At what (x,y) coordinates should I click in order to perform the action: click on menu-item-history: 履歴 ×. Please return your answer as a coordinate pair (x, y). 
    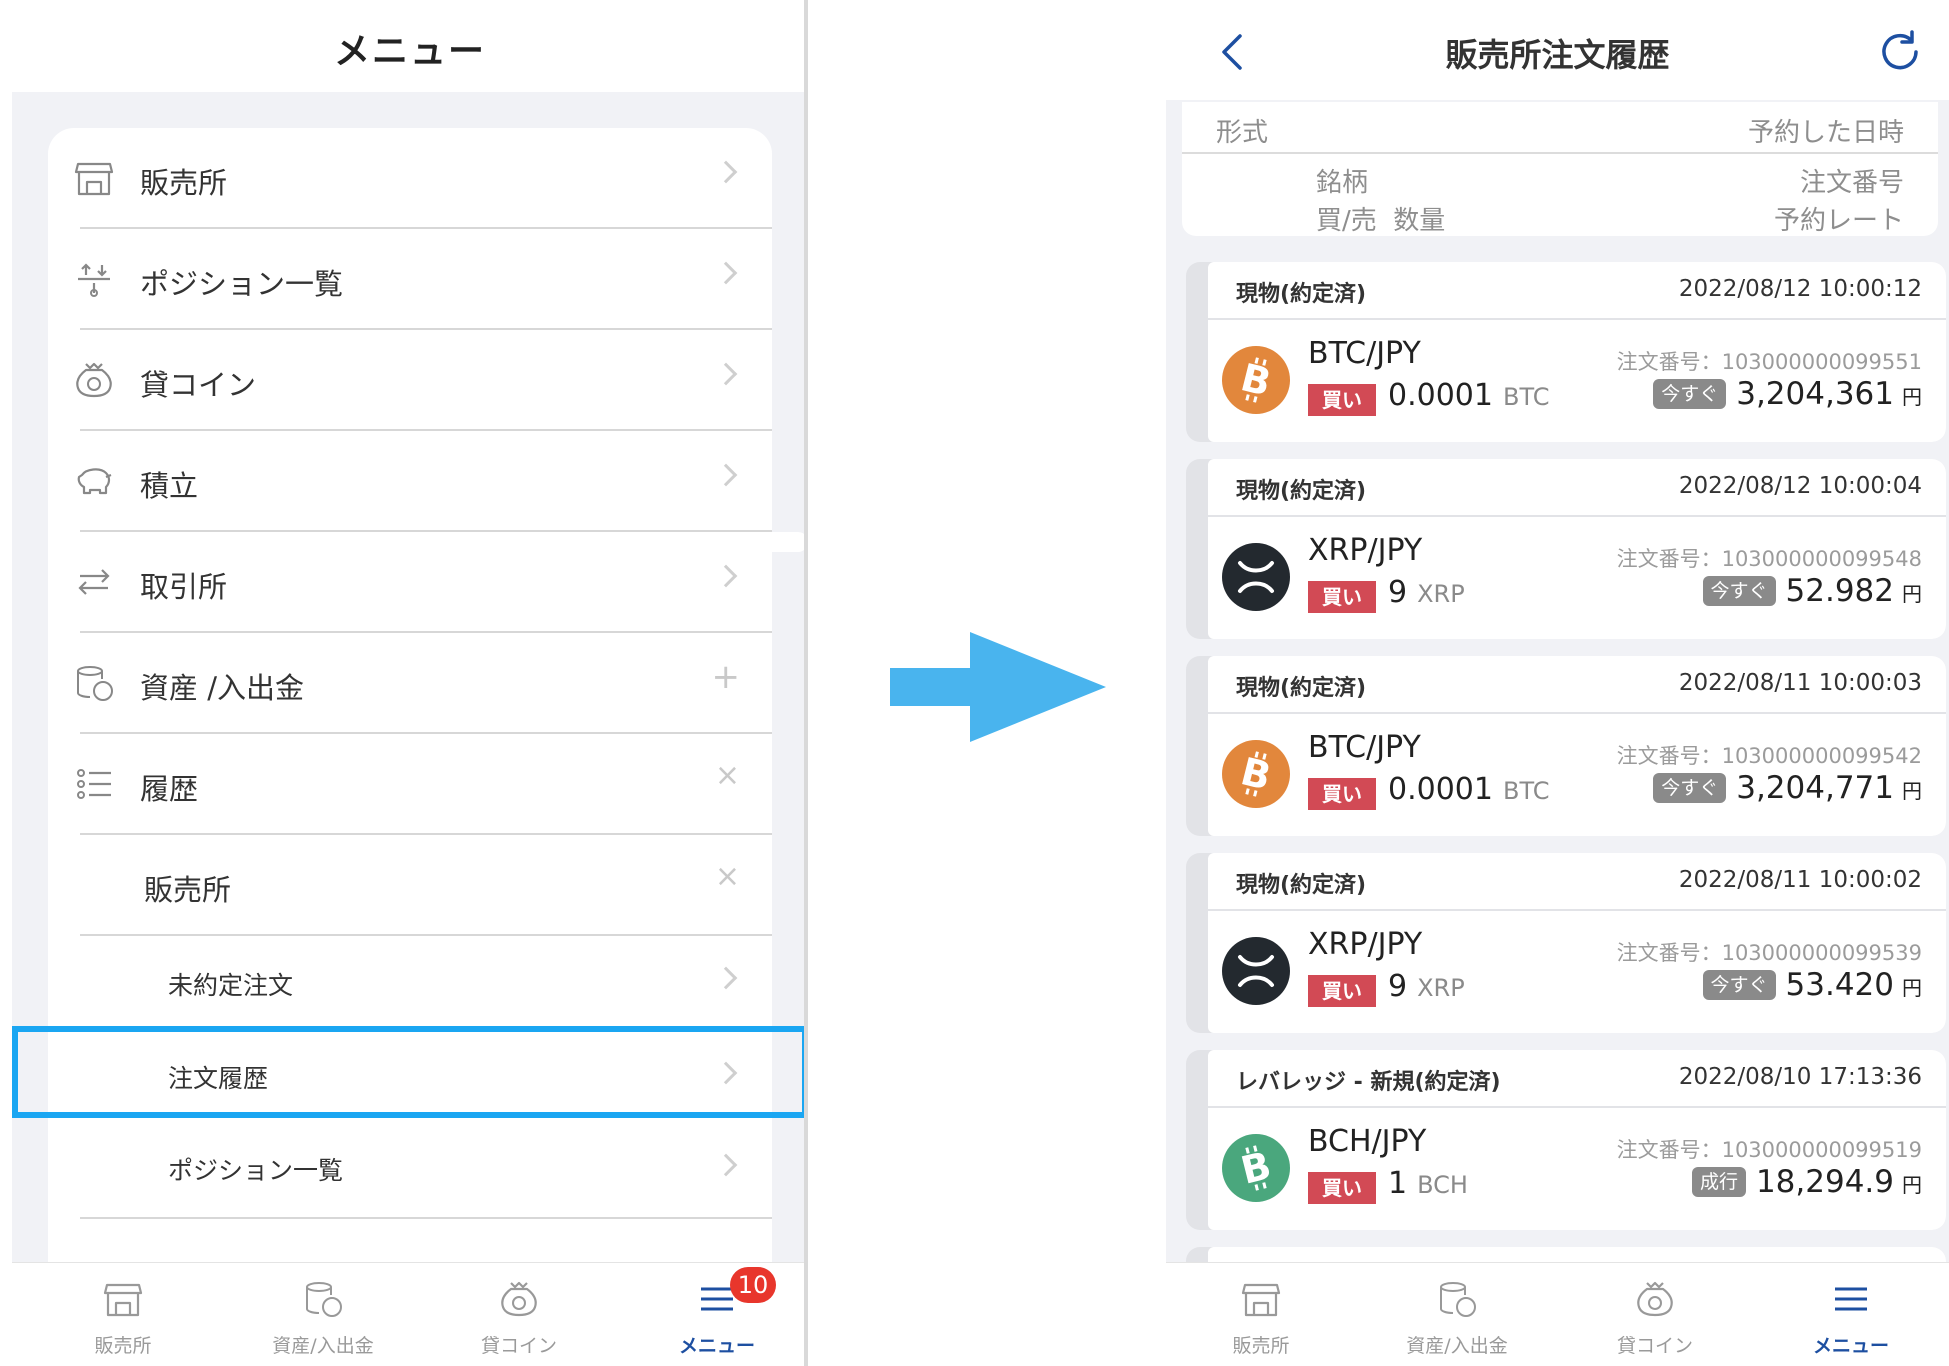
    Looking at the image, I should click on (410, 784).